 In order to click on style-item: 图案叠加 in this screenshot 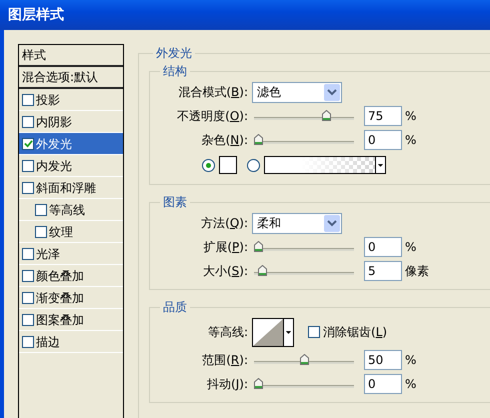, I will do `click(71, 320)`.